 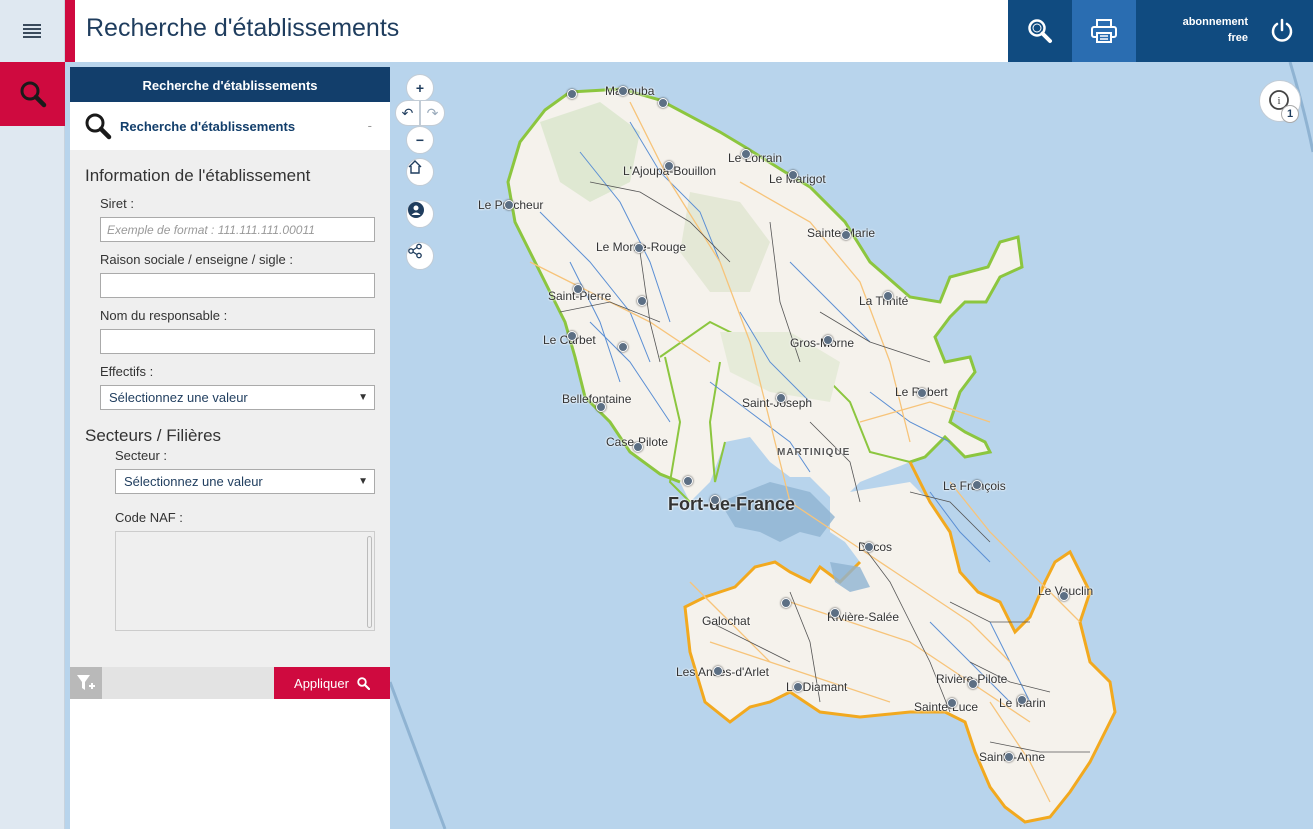 What do you see at coordinates (243, 28) in the screenshot?
I see `page-title: Recherche d'établissements` at bounding box center [243, 28].